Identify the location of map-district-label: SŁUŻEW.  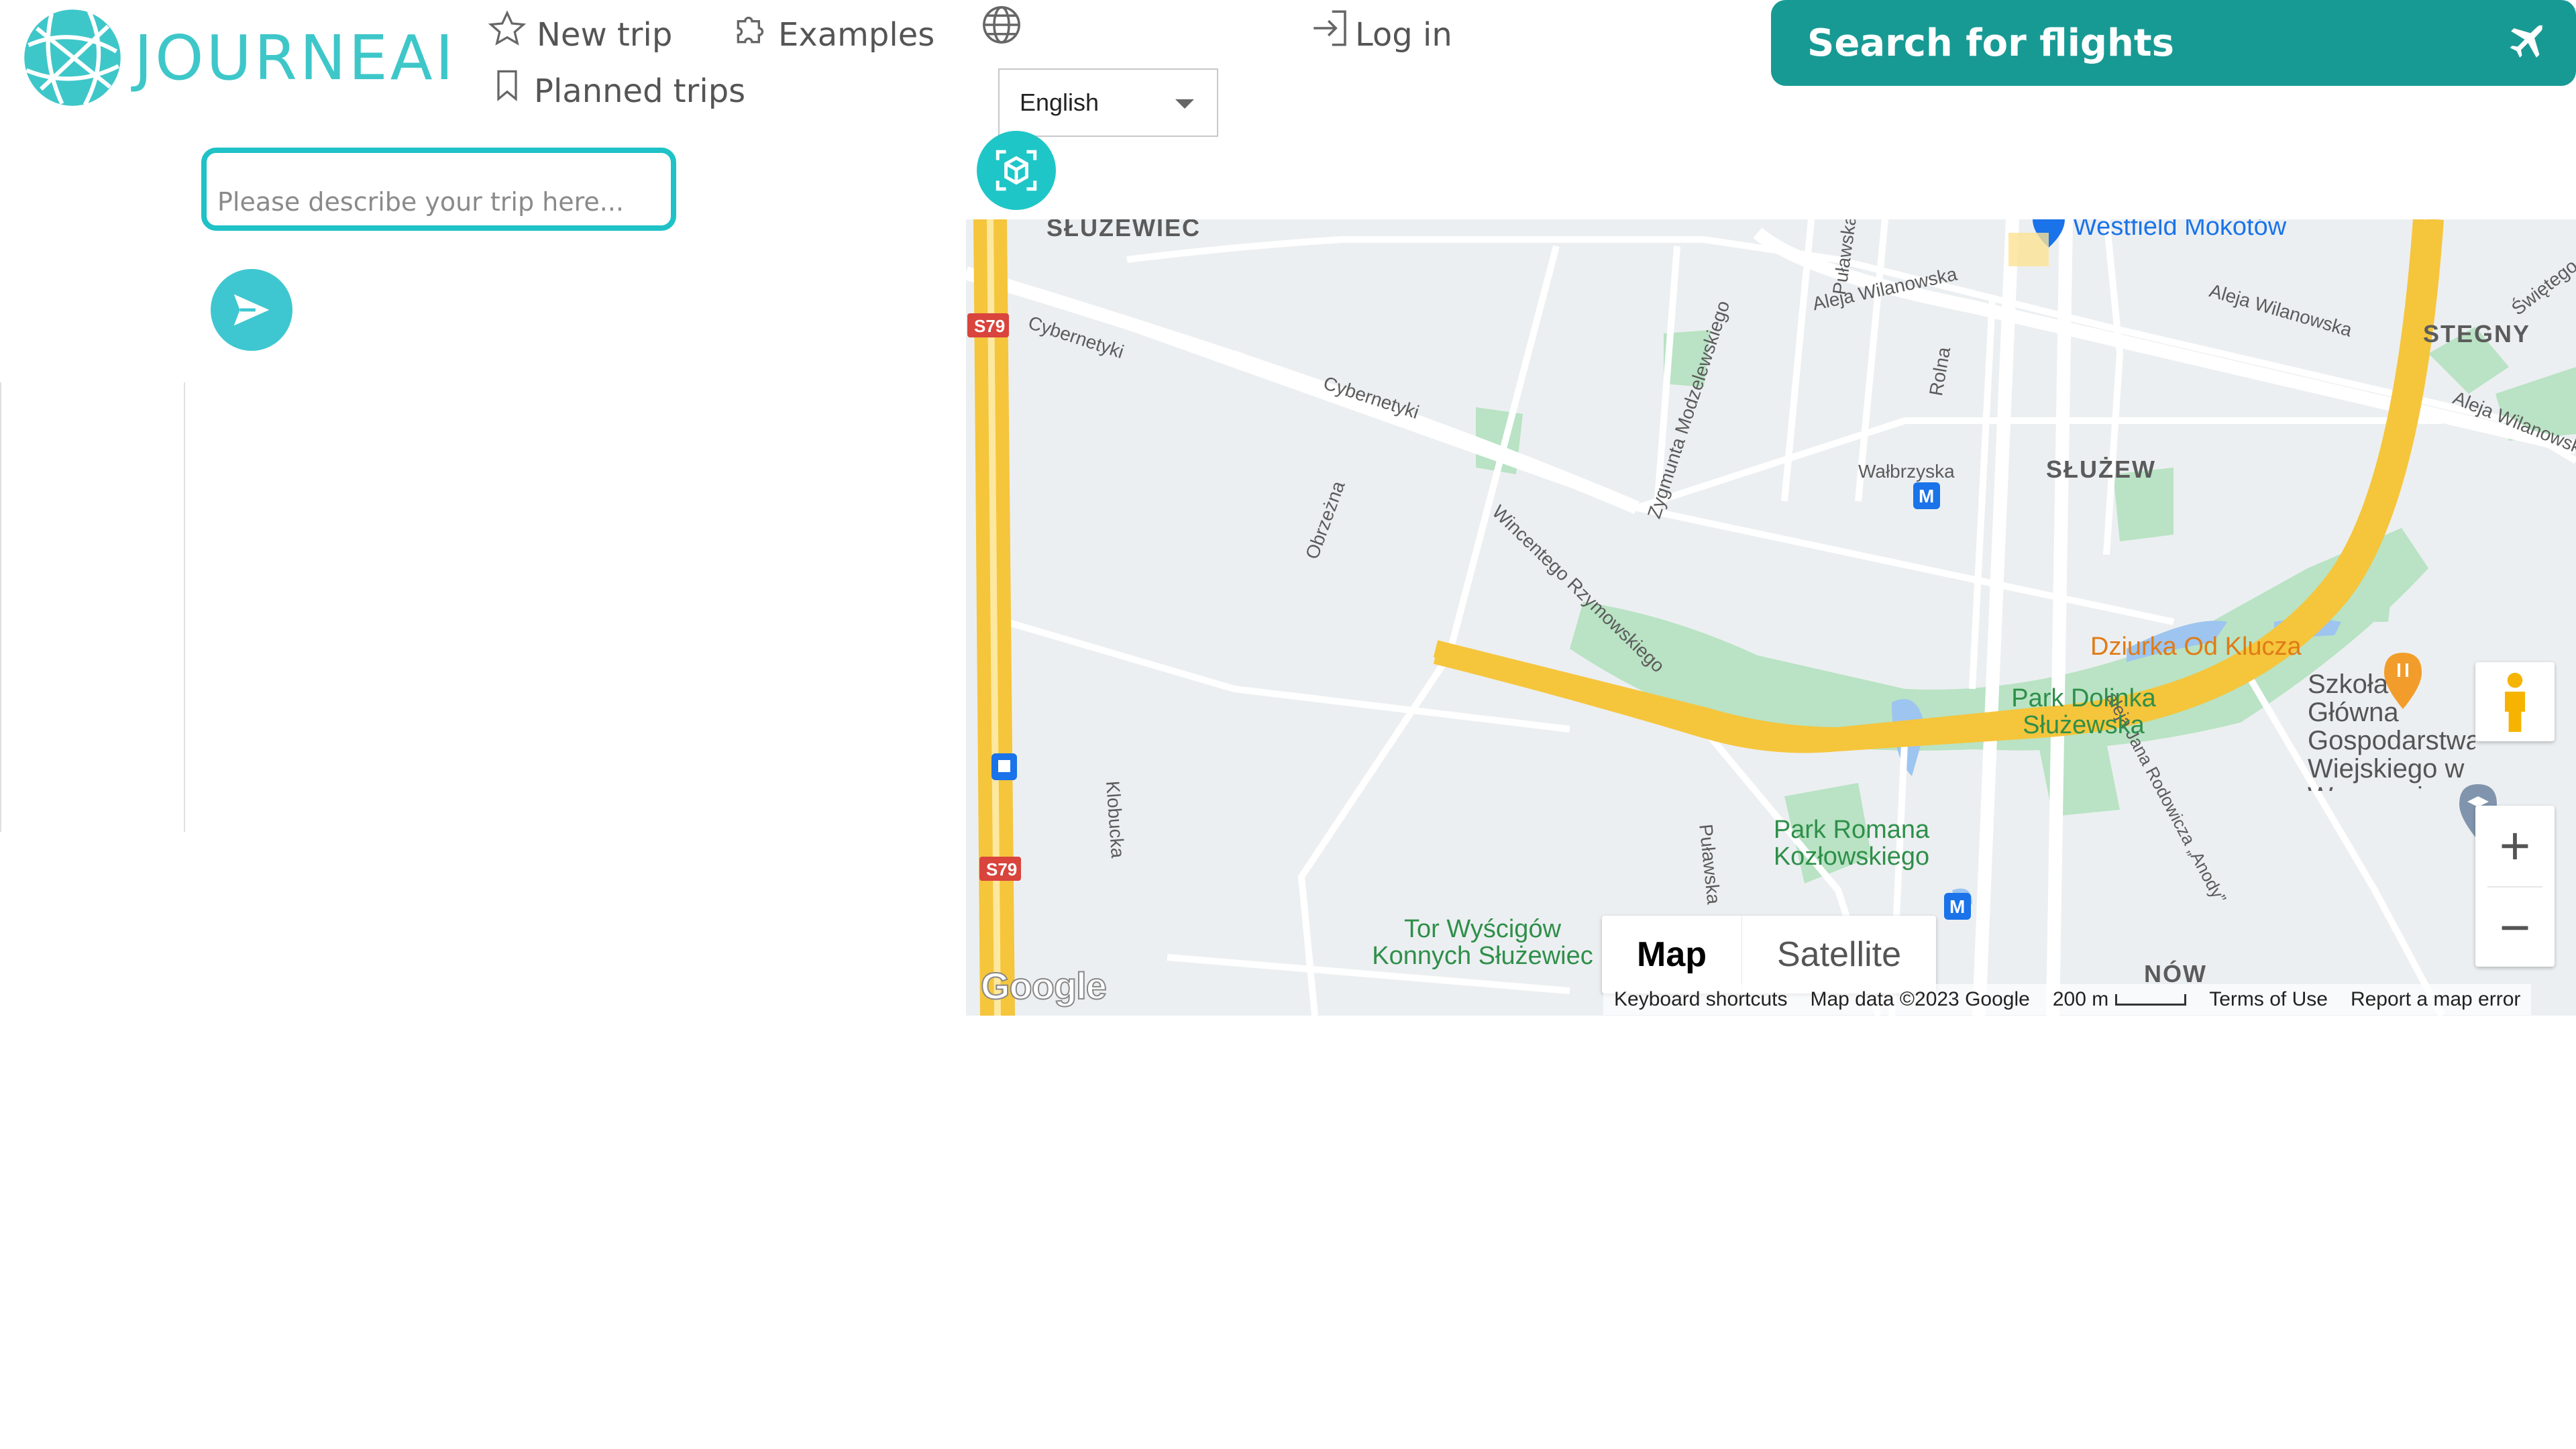
(2101, 469).